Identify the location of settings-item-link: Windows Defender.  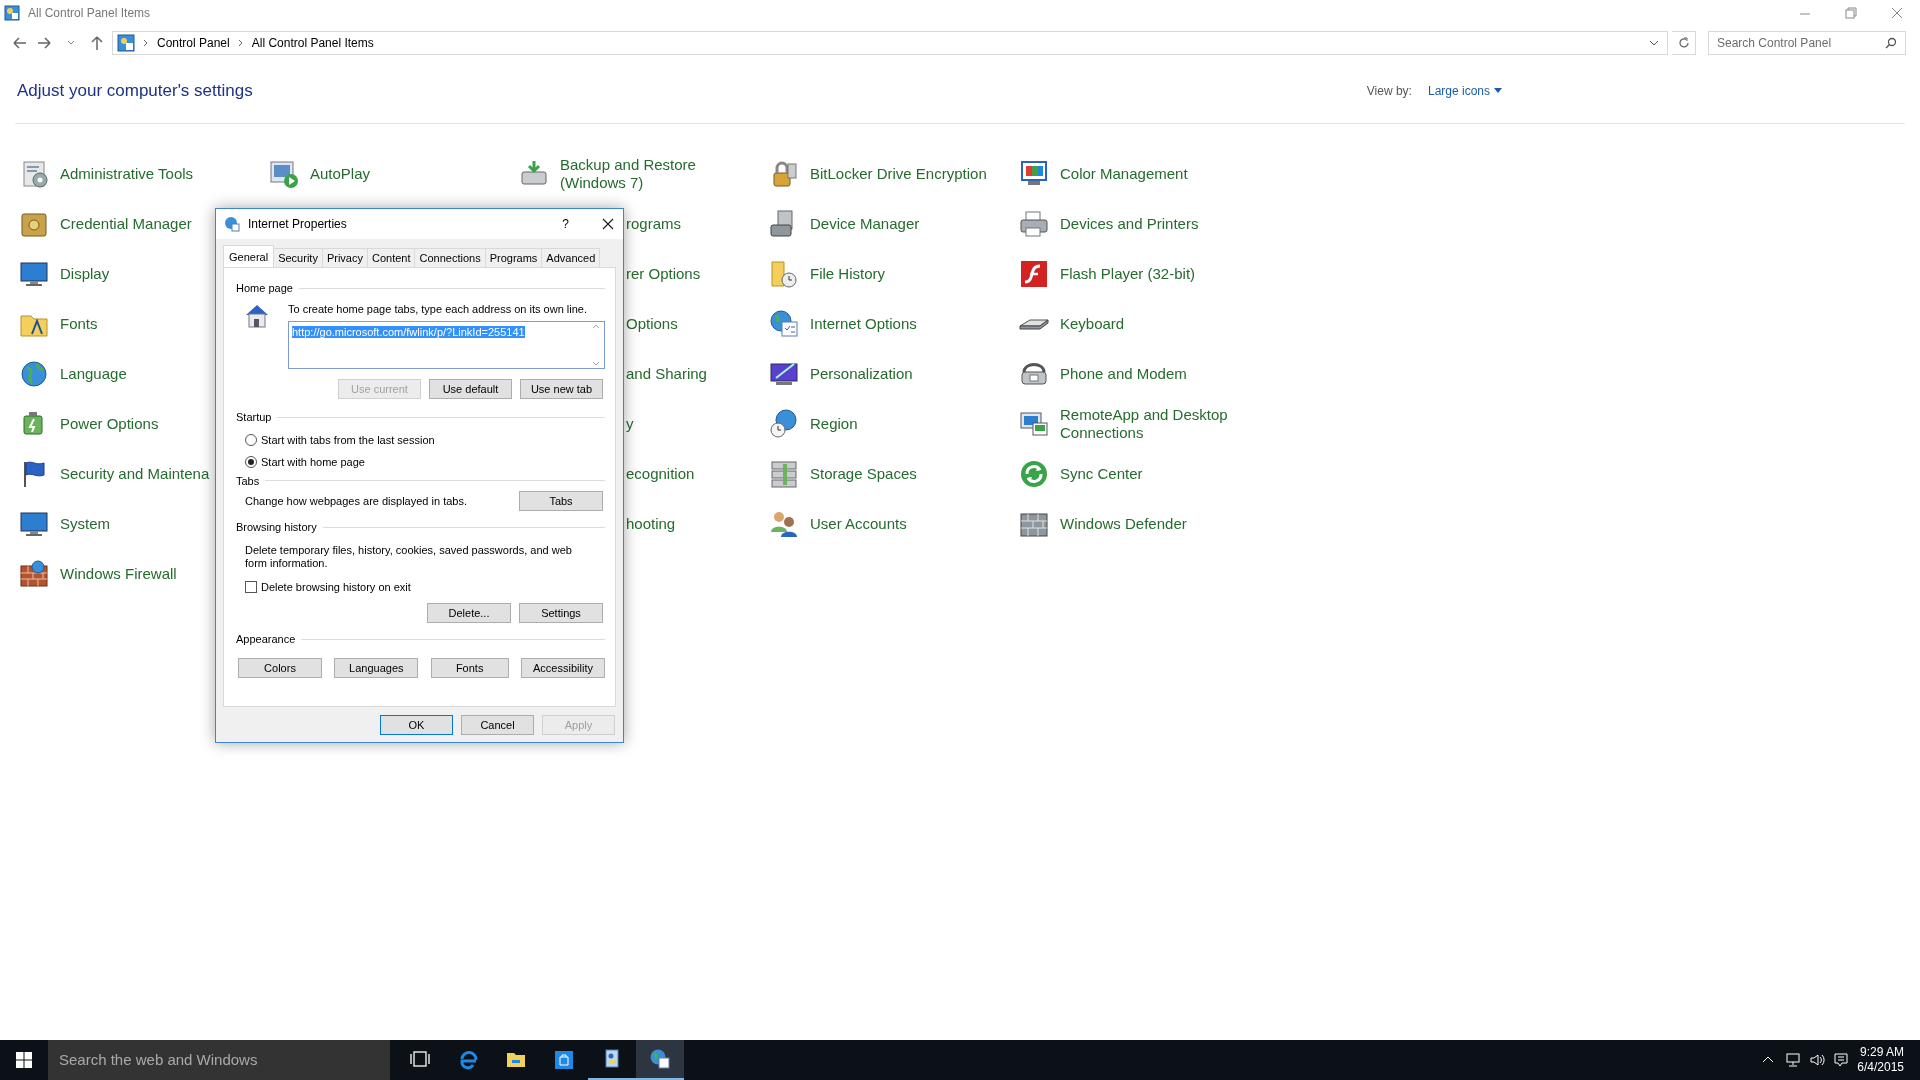
(1123, 523).